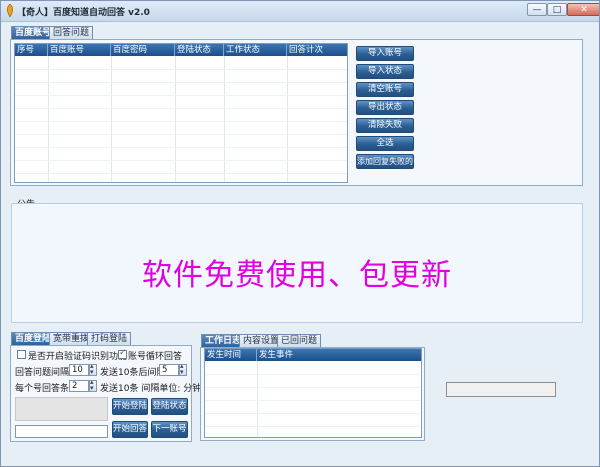 The image size is (600, 467). What do you see at coordinates (231, 355) in the screenshot?
I see `col-header-time: 发生时间` at bounding box center [231, 355].